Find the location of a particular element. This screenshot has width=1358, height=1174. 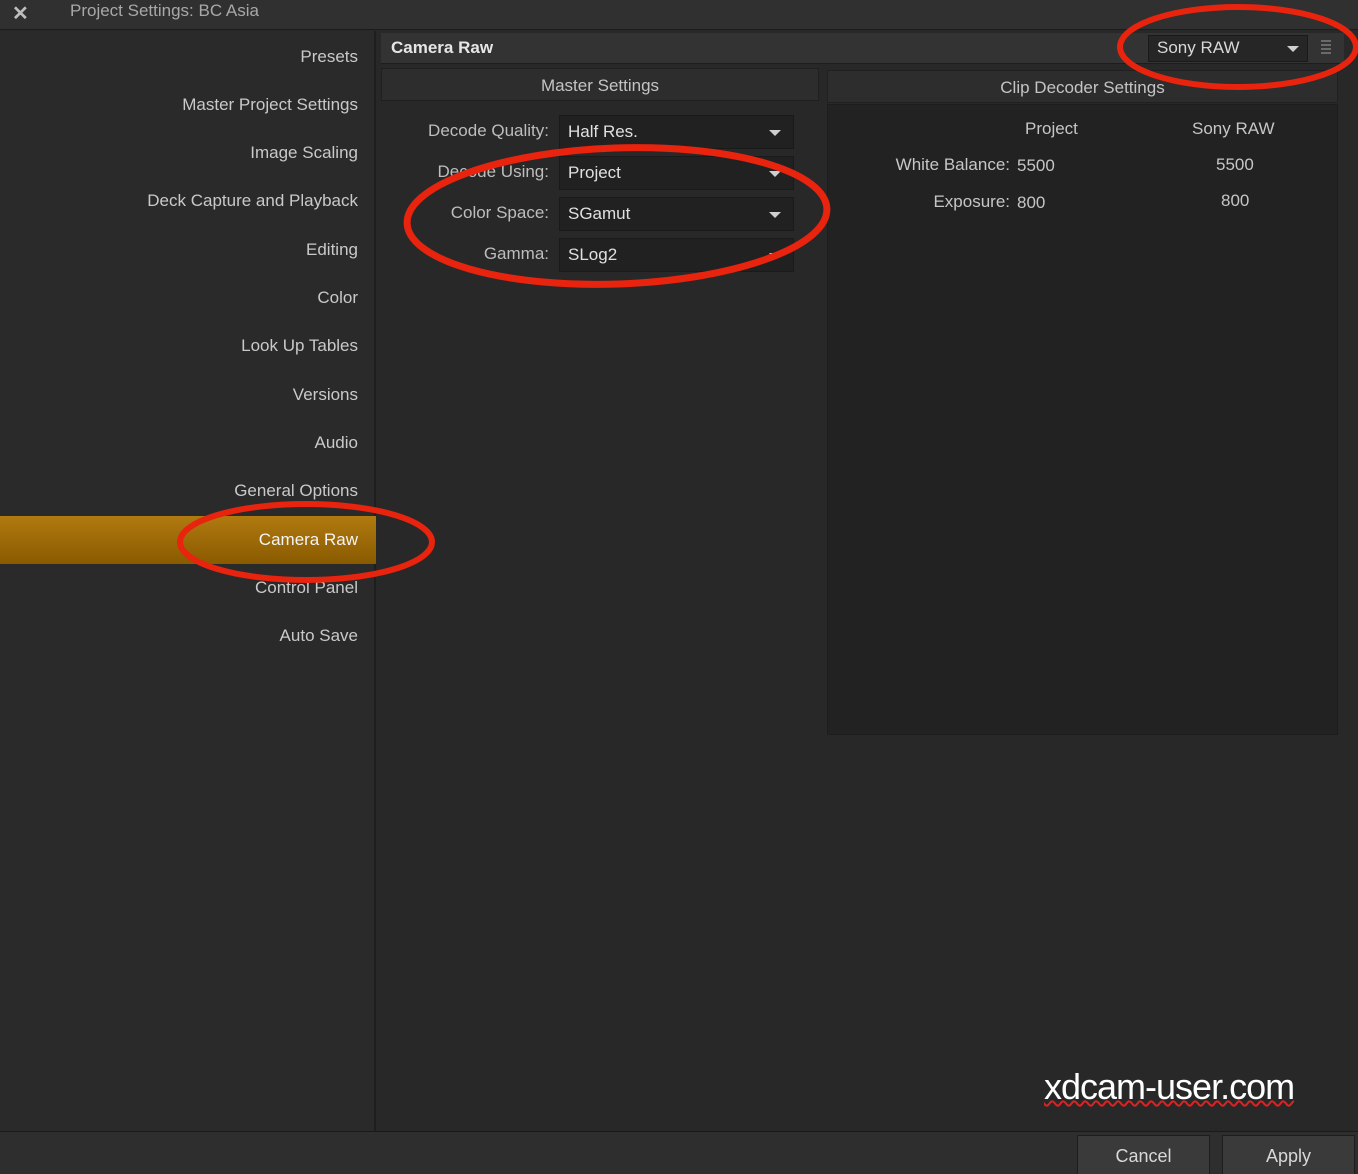

sidebar-item-deck-capture: Deck Capture and Playback is located at coordinates (188, 201).